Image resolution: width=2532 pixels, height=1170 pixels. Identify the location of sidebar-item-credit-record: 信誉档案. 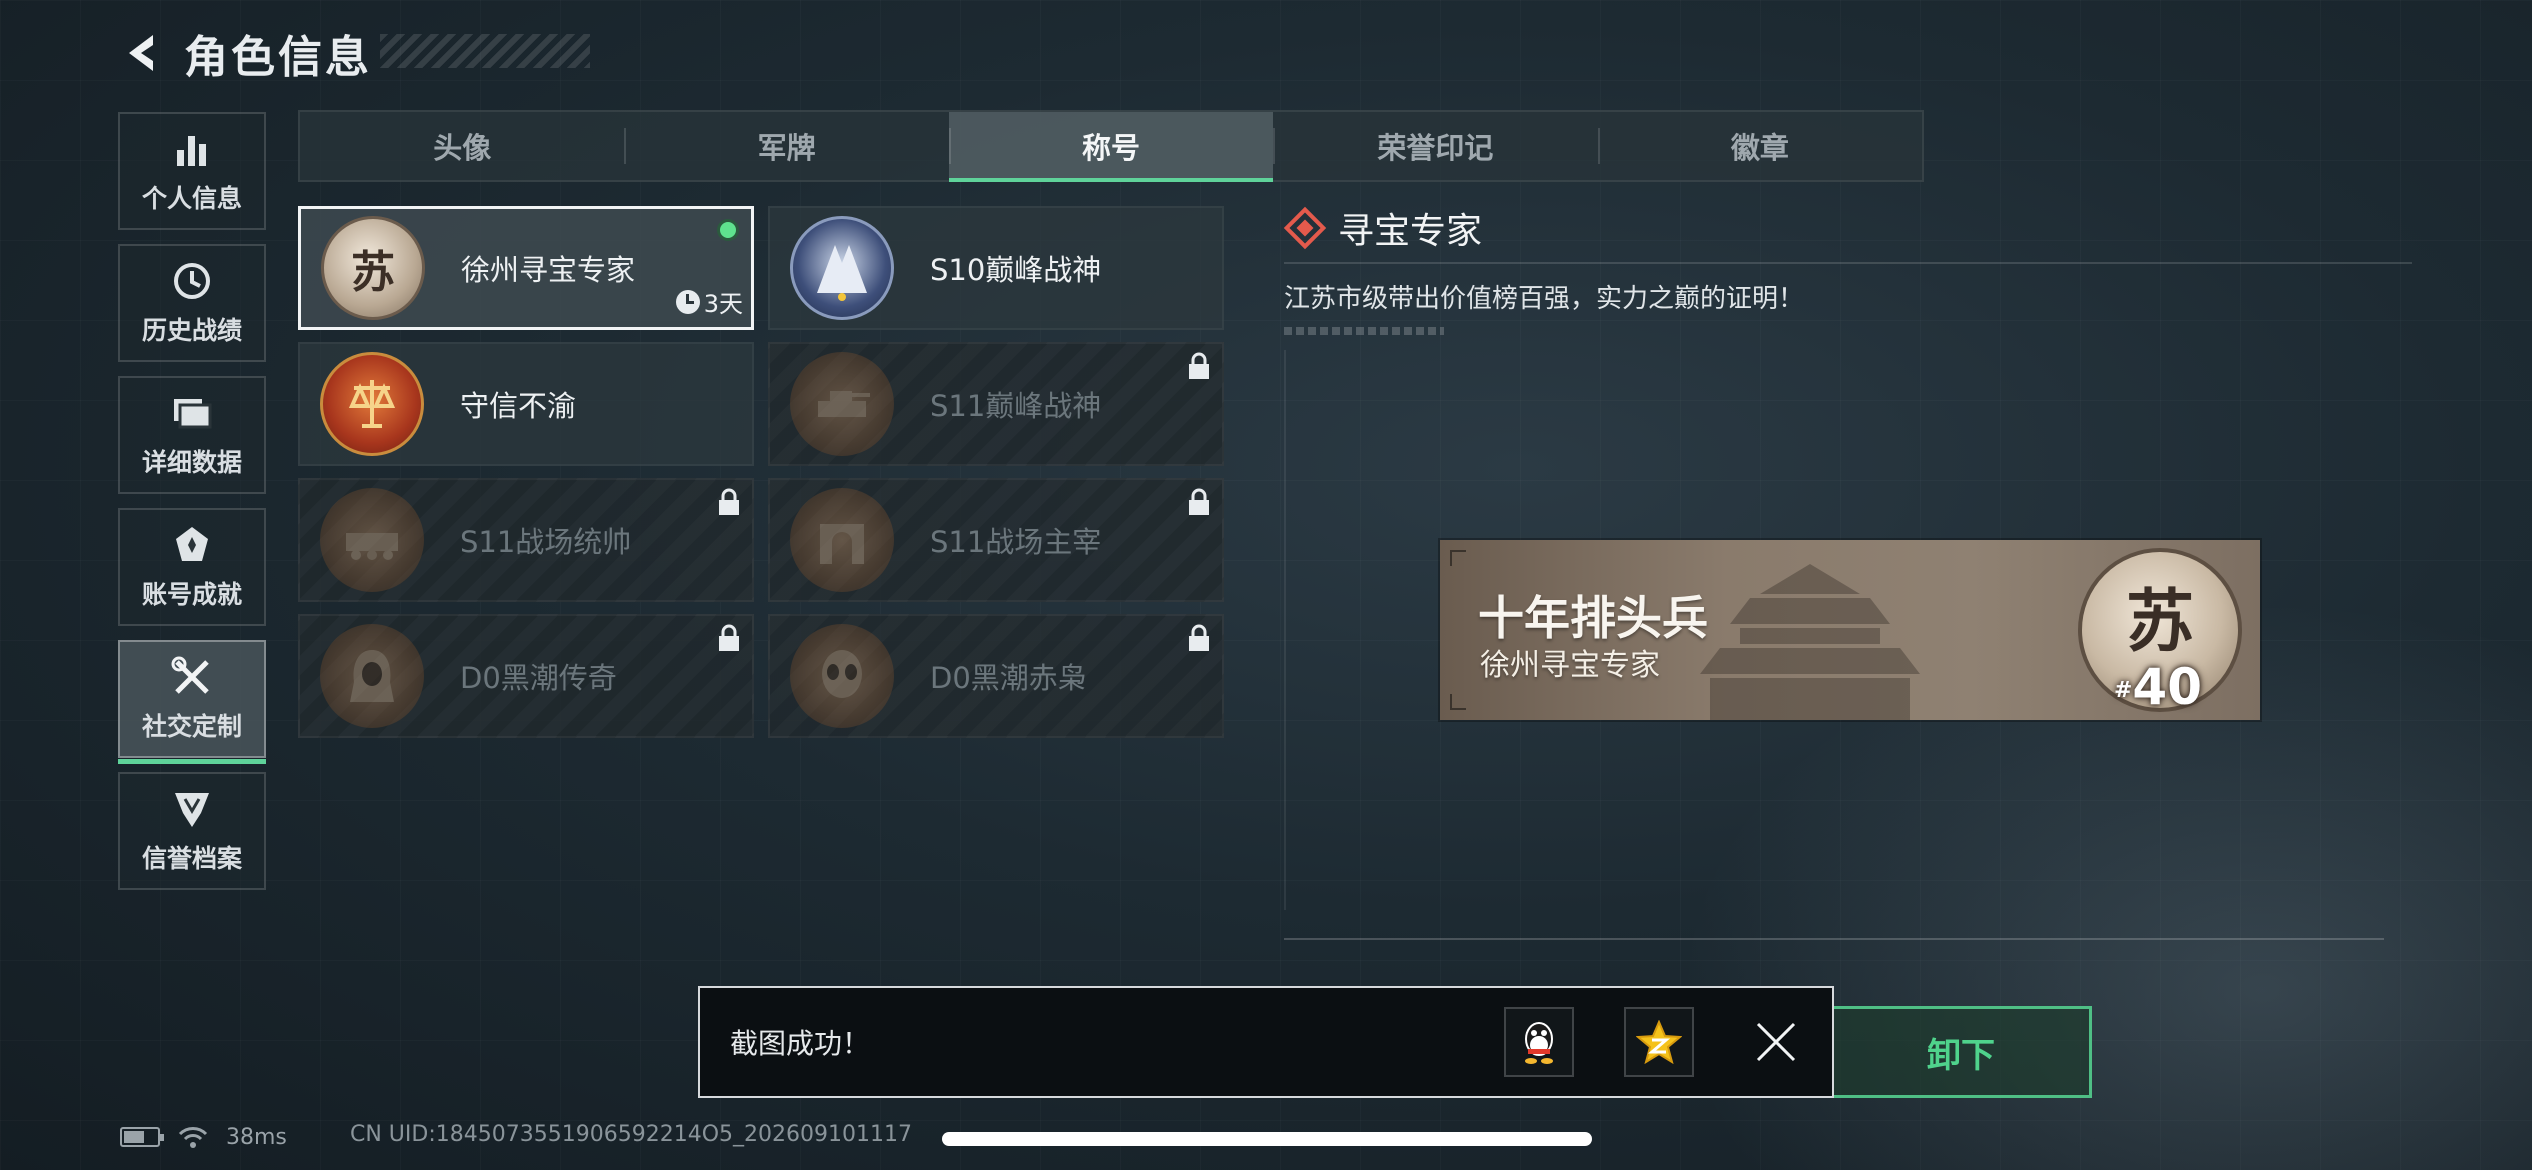
(192, 831).